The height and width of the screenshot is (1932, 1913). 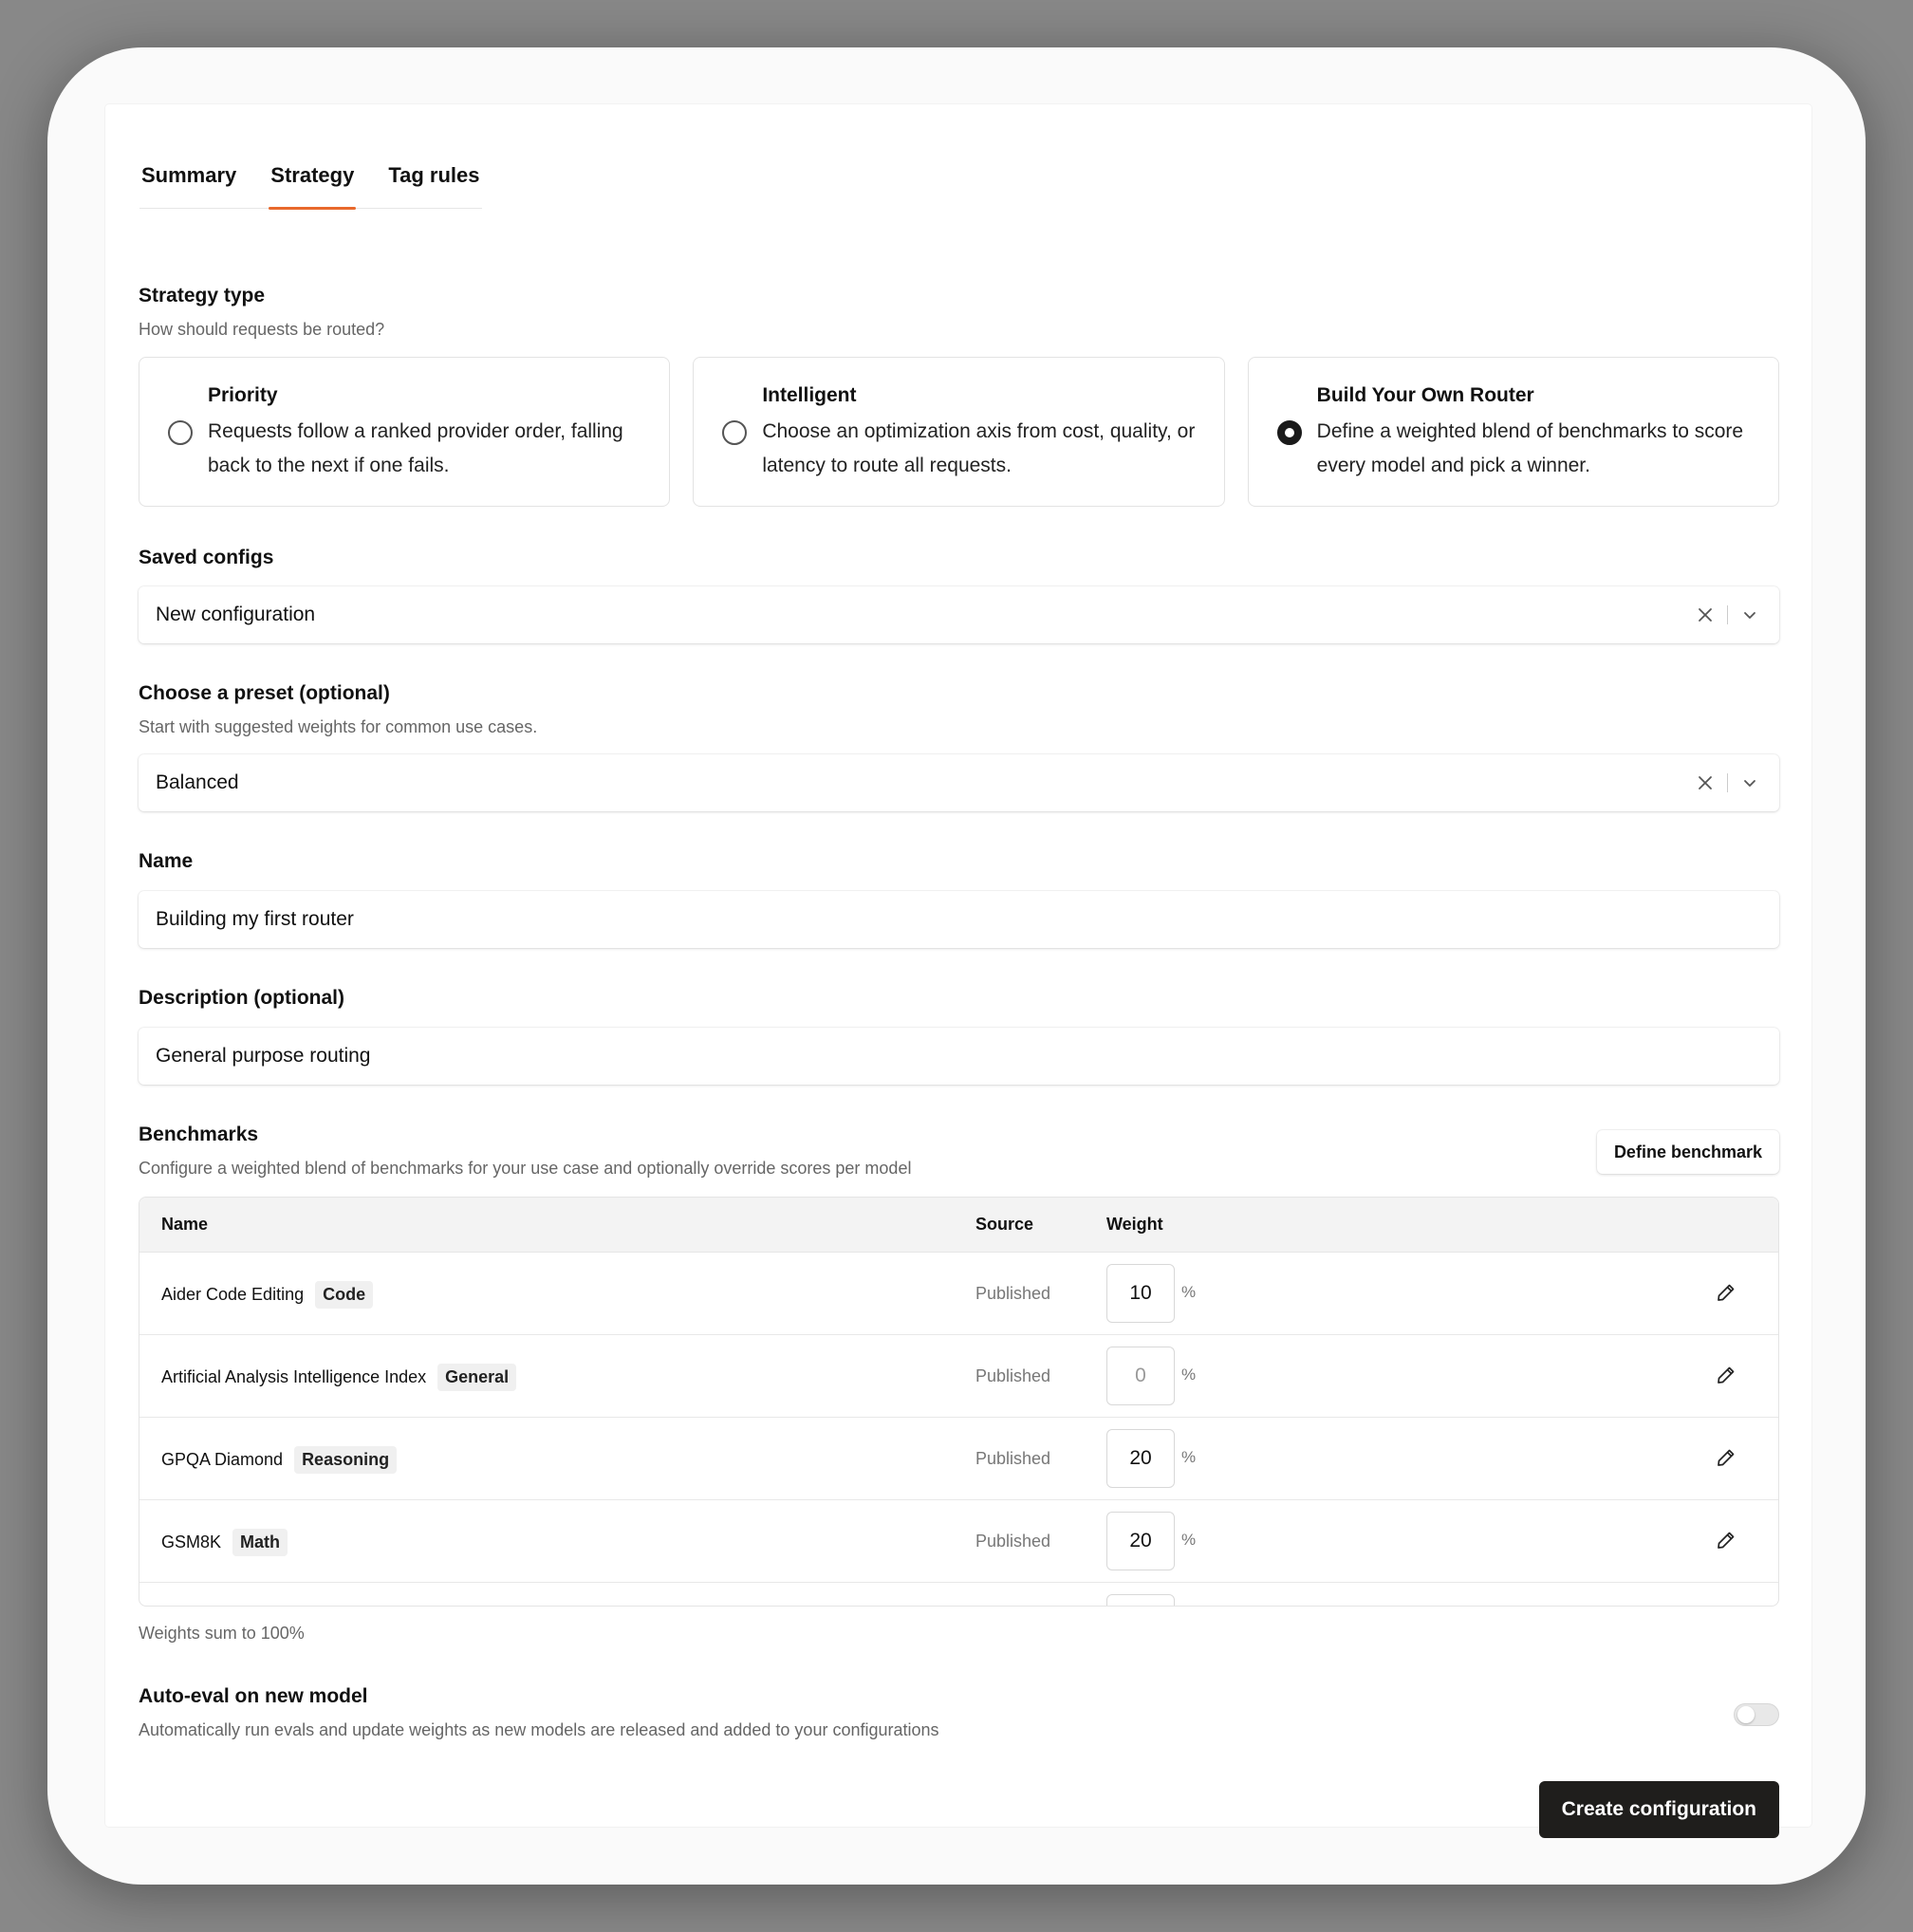 What do you see at coordinates (191, 1542) in the screenshot?
I see `benchmark-name: GSM8K` at bounding box center [191, 1542].